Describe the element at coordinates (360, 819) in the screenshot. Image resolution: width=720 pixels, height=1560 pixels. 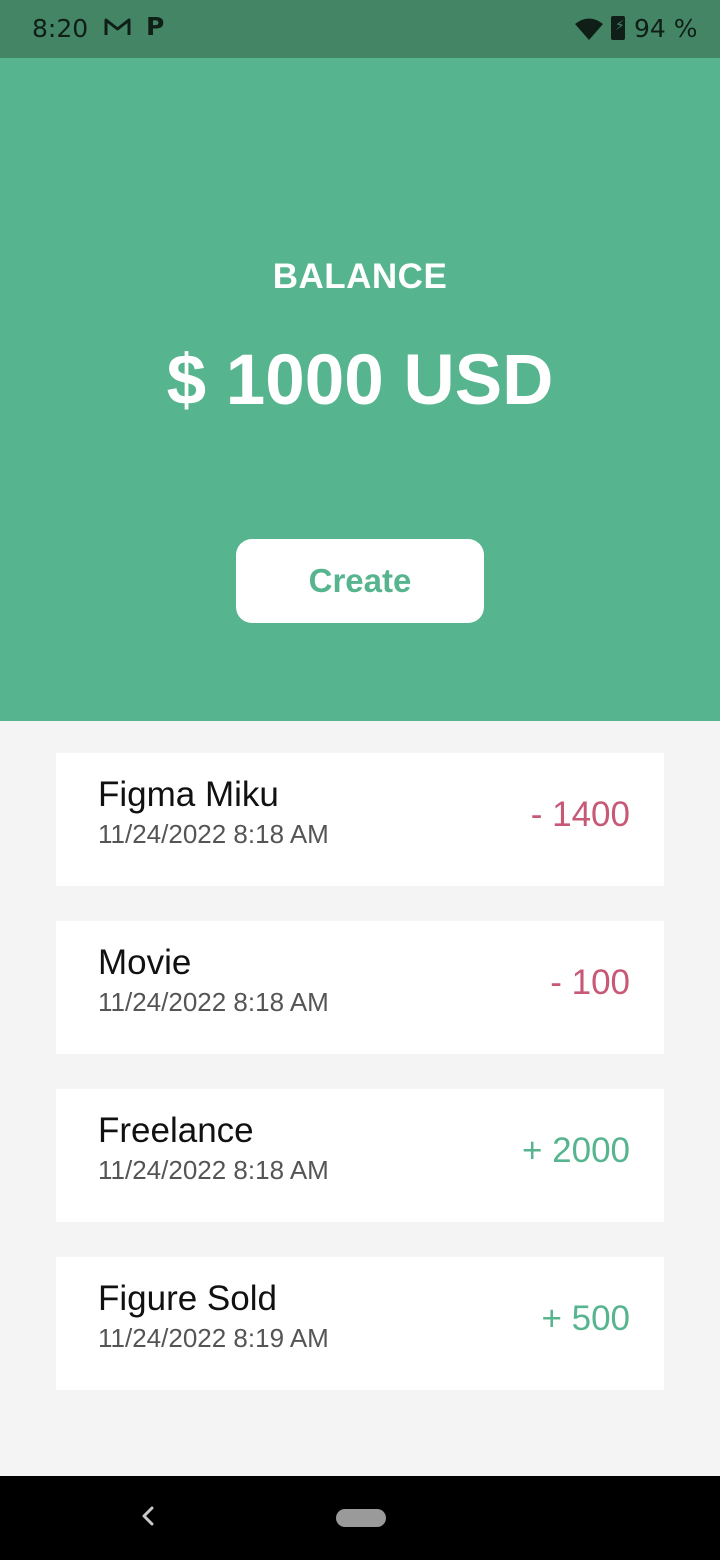
I see `transaction-card: Figma Miku 11/24/2022 8:18 AM - 1400` at that location.